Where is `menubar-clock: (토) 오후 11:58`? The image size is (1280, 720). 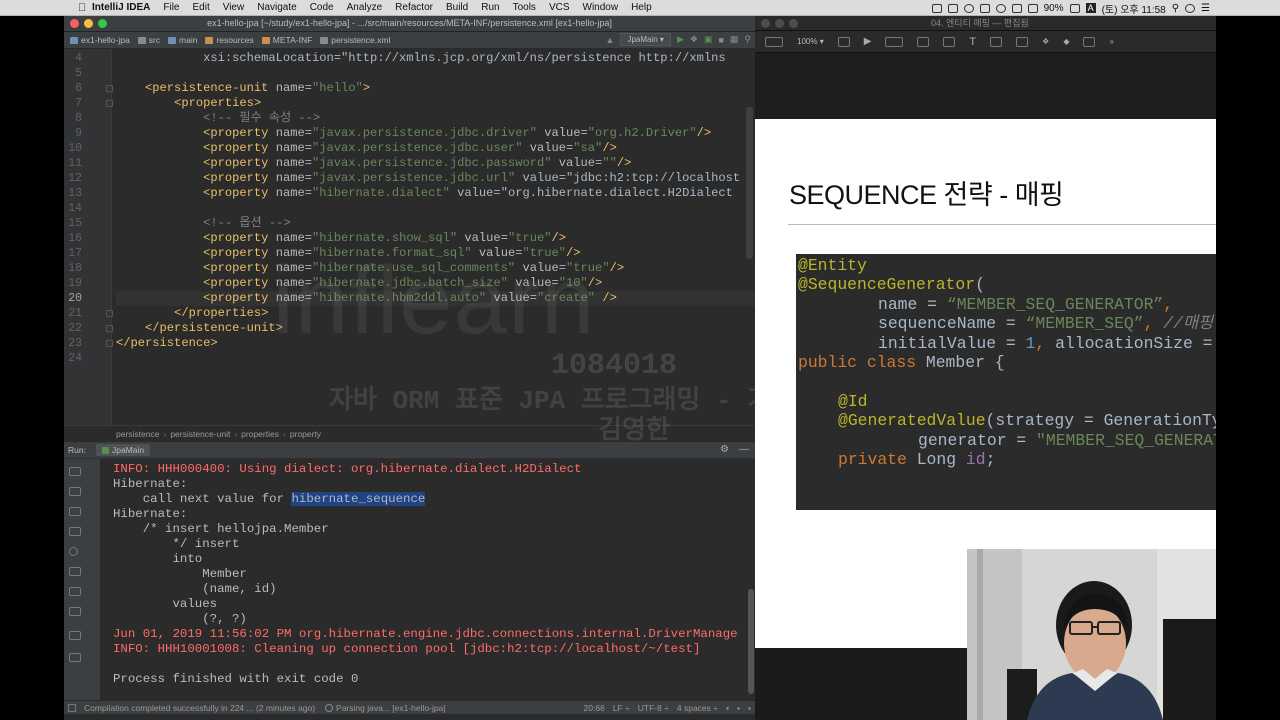 menubar-clock: (토) 오후 11:58 is located at coordinates (1134, 8).